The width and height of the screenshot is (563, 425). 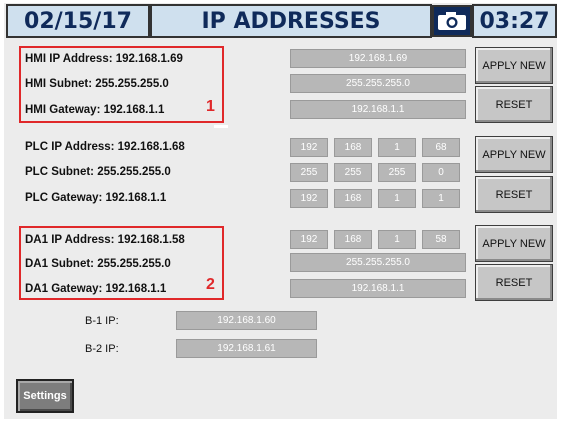 What do you see at coordinates (514, 282) in the screenshot?
I see `da1-reset-button: RESET` at bounding box center [514, 282].